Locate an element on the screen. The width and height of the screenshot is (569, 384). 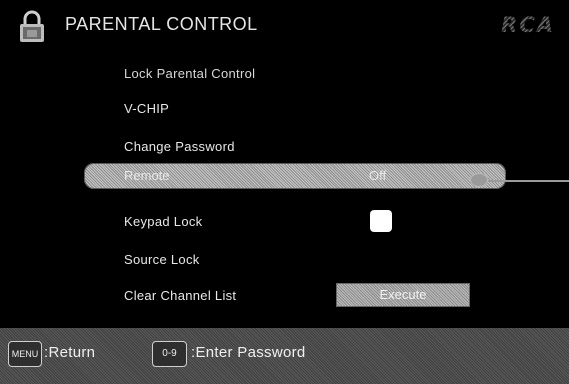
menu-key-icon: MENU is located at coordinates (25, 354).